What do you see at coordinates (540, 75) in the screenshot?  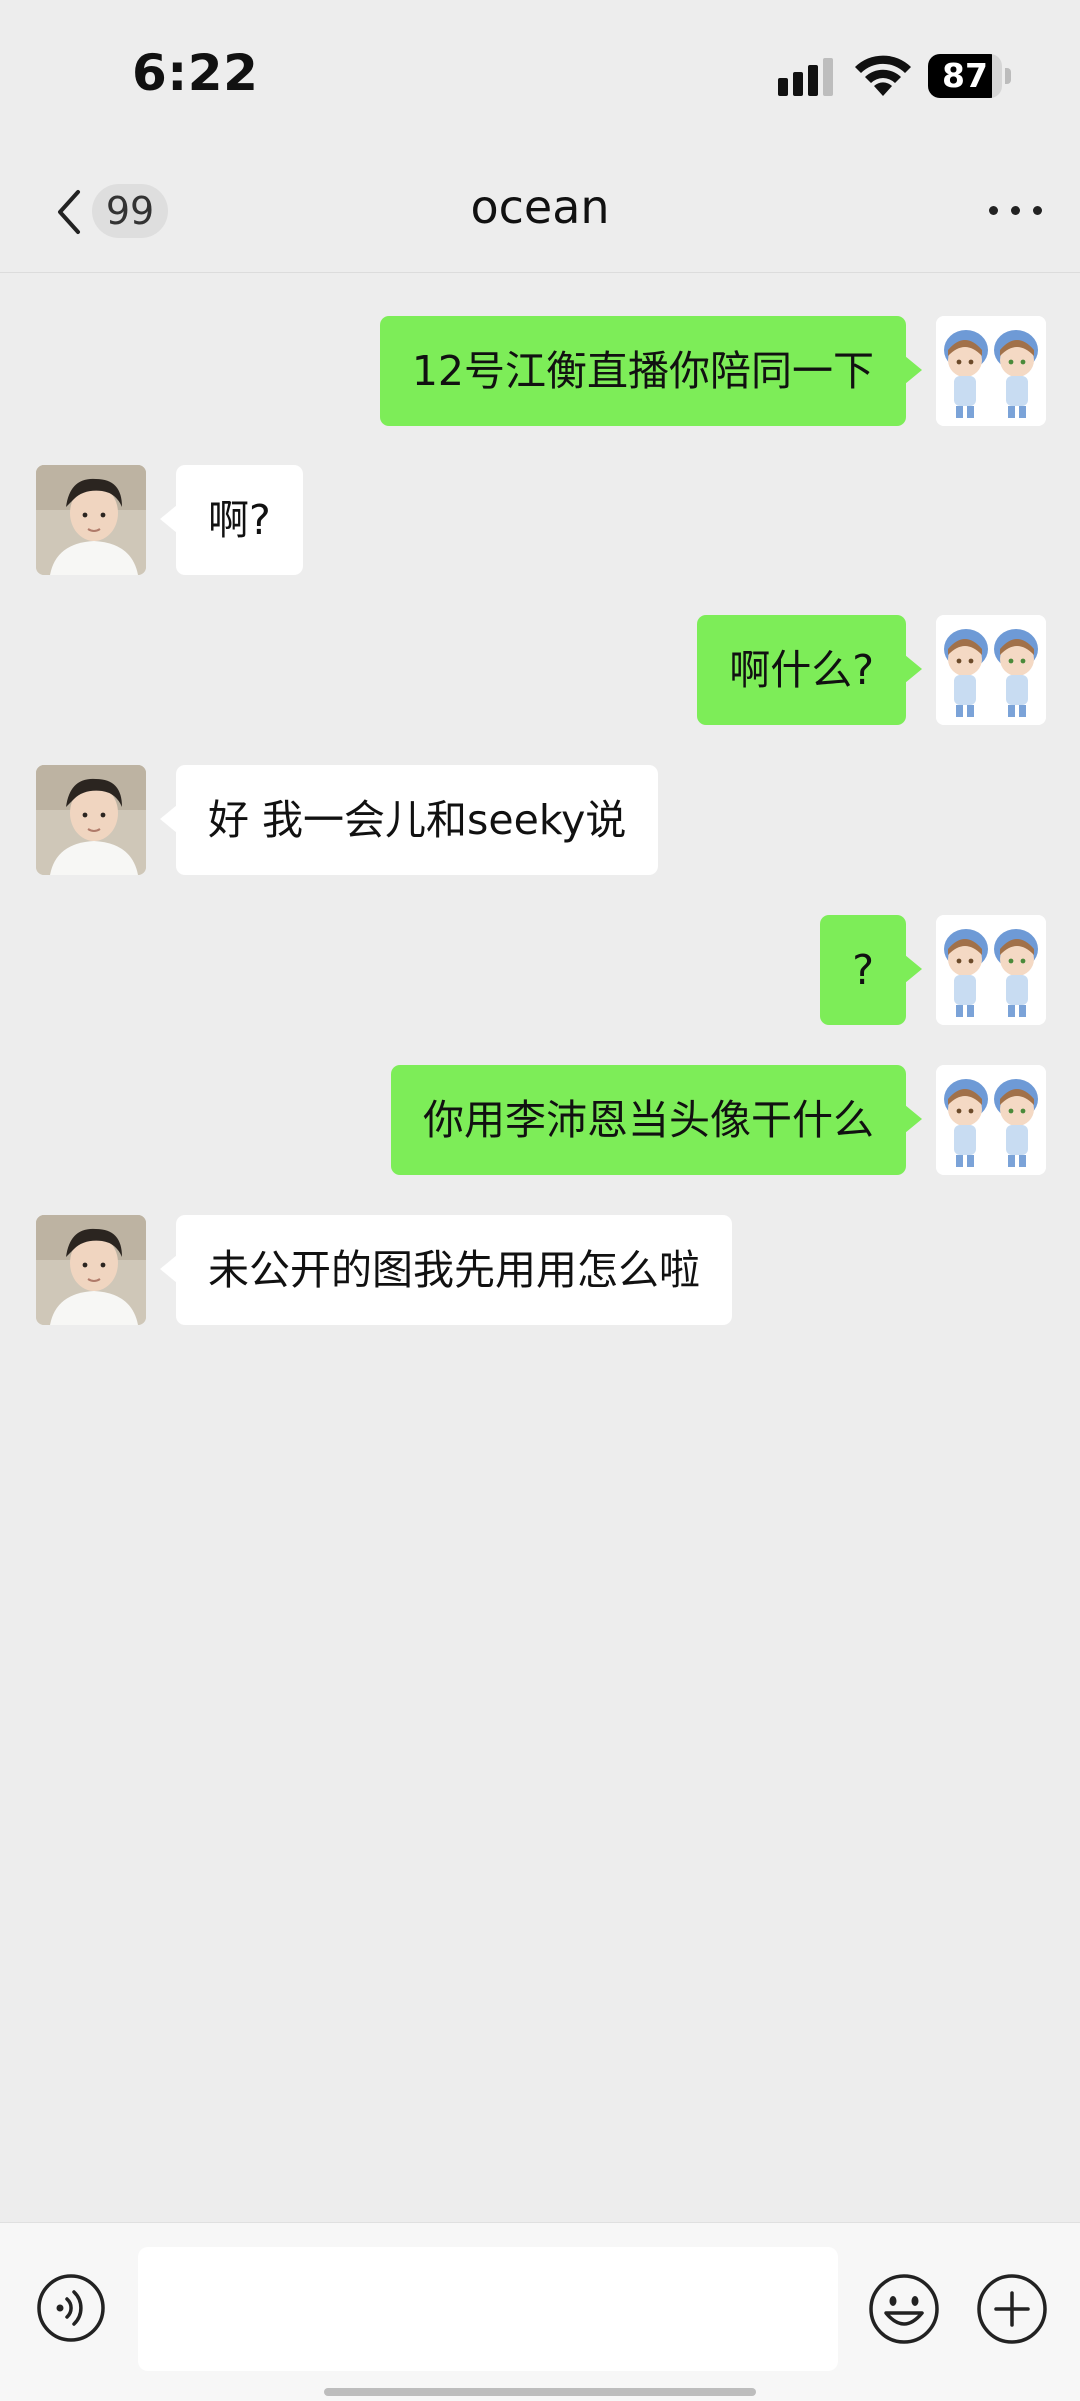 I see `status-bar: 6:22 87` at bounding box center [540, 75].